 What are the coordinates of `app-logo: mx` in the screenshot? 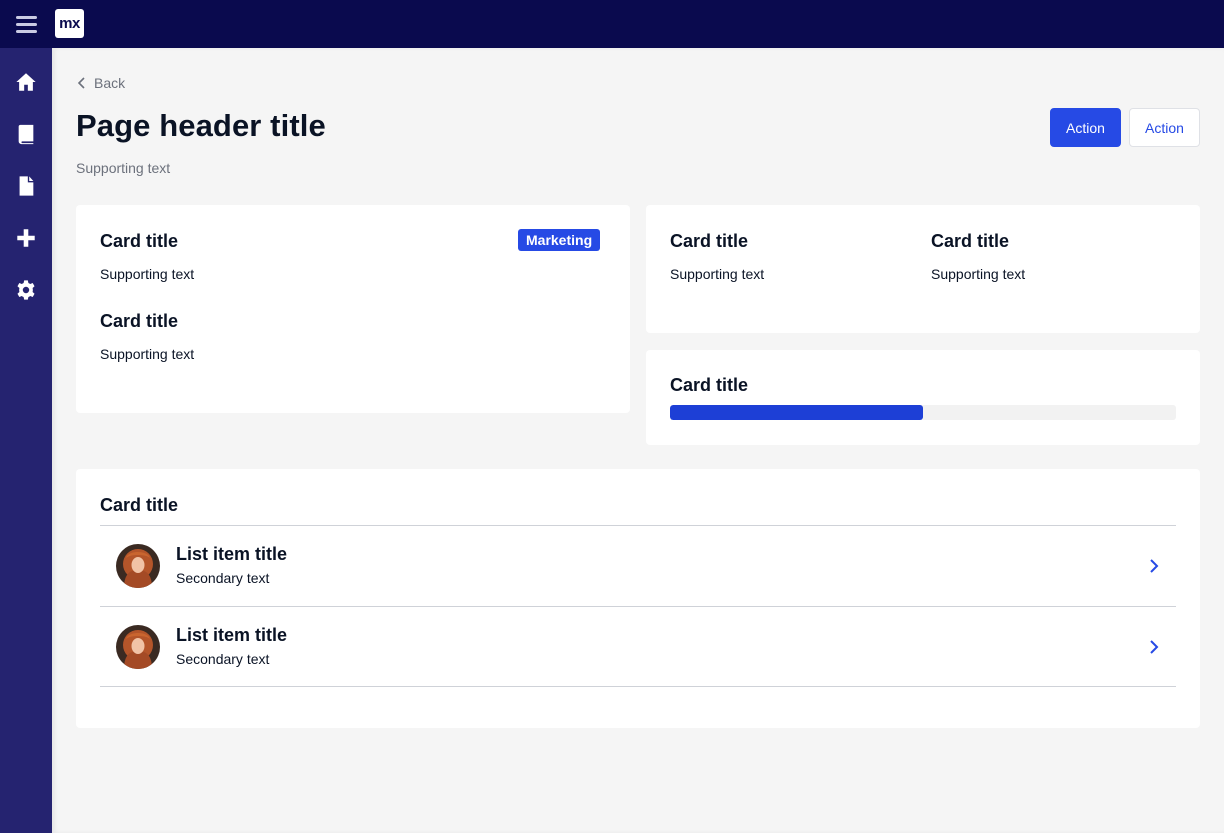 It's located at (69, 23).